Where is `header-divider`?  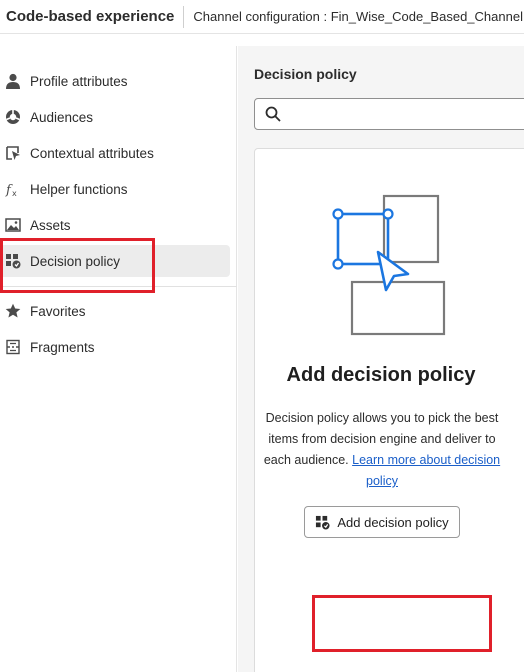 header-divider is located at coordinates (184, 16).